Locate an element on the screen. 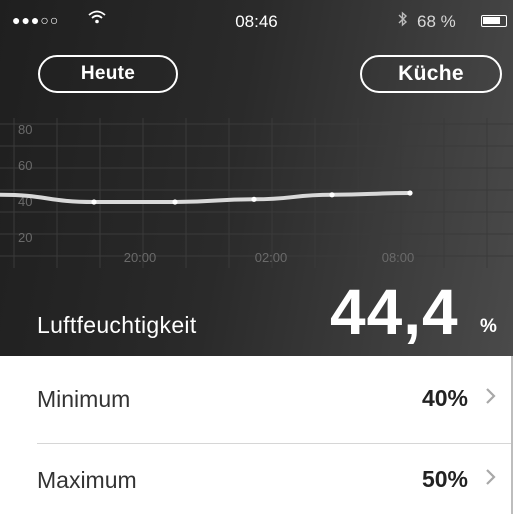 The height and width of the screenshot is (514, 513). minimum-value: 40% is located at coordinates (444, 398).